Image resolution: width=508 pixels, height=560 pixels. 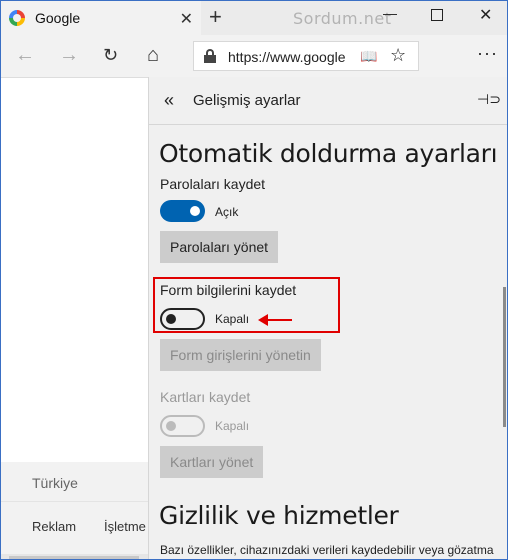 I want to click on scroll-thumb, so click(x=74, y=557).